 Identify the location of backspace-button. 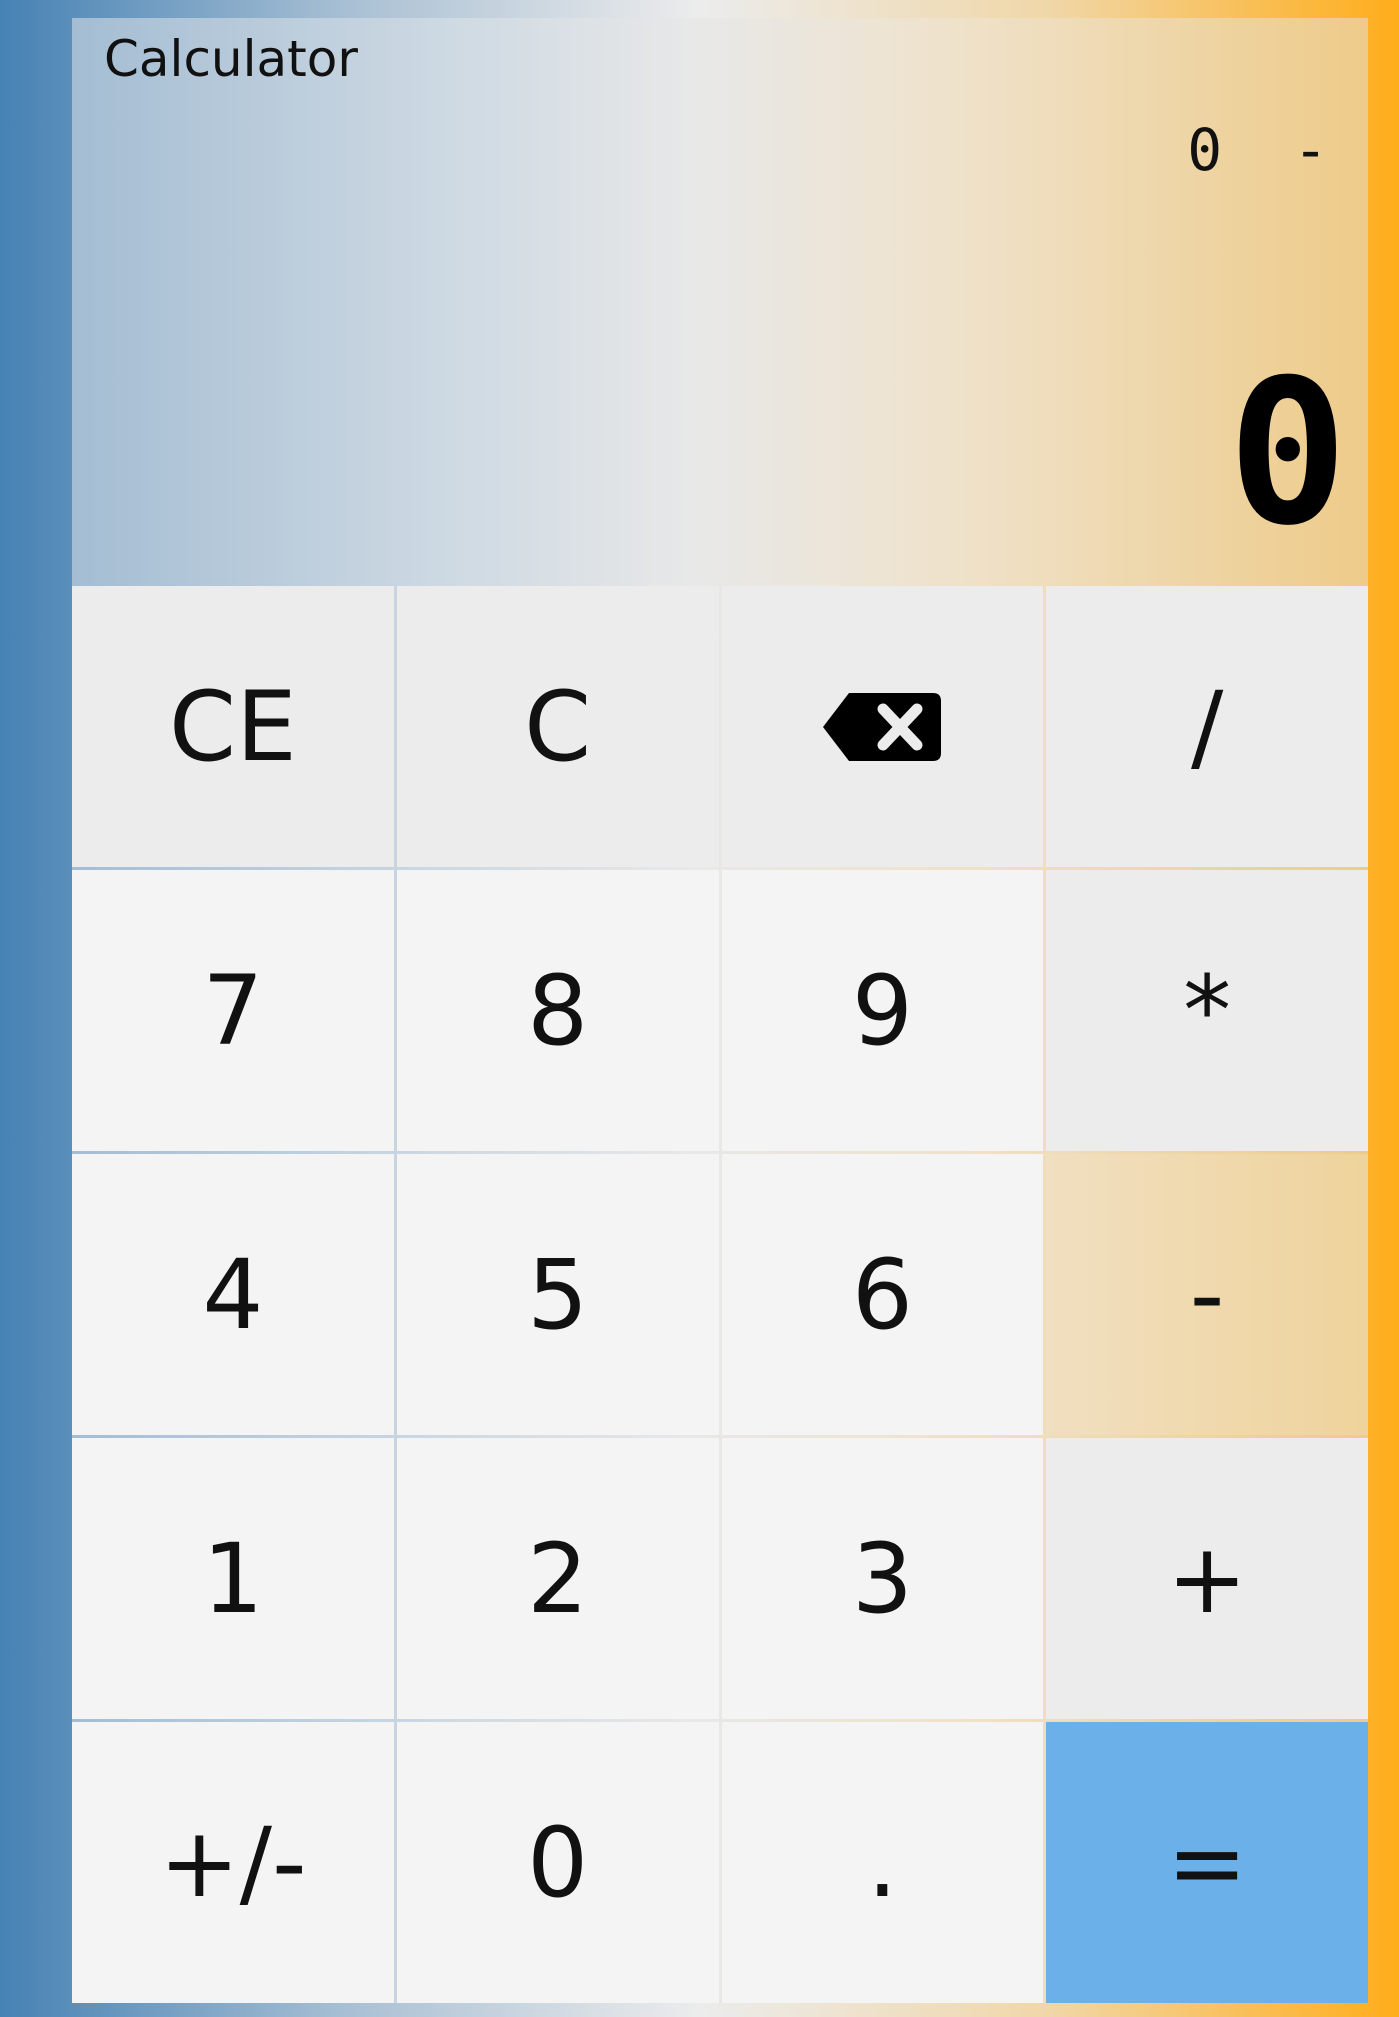
(882, 726).